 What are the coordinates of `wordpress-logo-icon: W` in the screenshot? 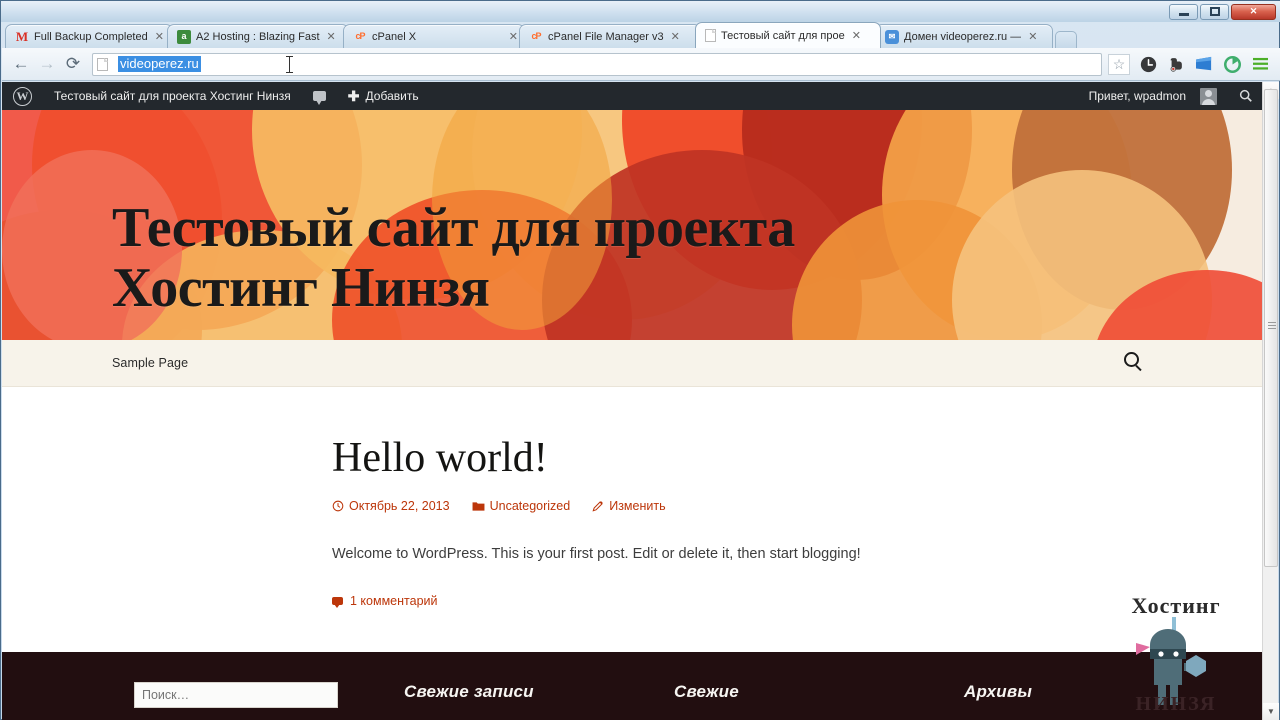 It's located at (22, 96).